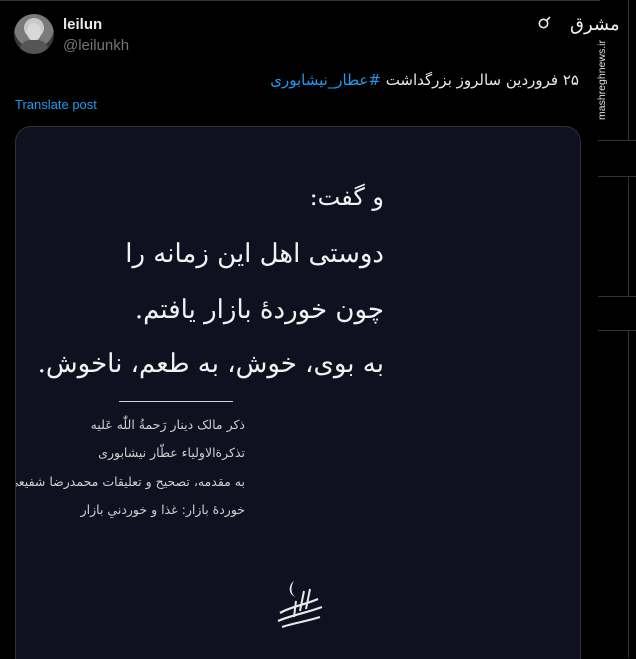  I want to click on watermark-site-text: mashreghnews.ir, so click(602, 80).